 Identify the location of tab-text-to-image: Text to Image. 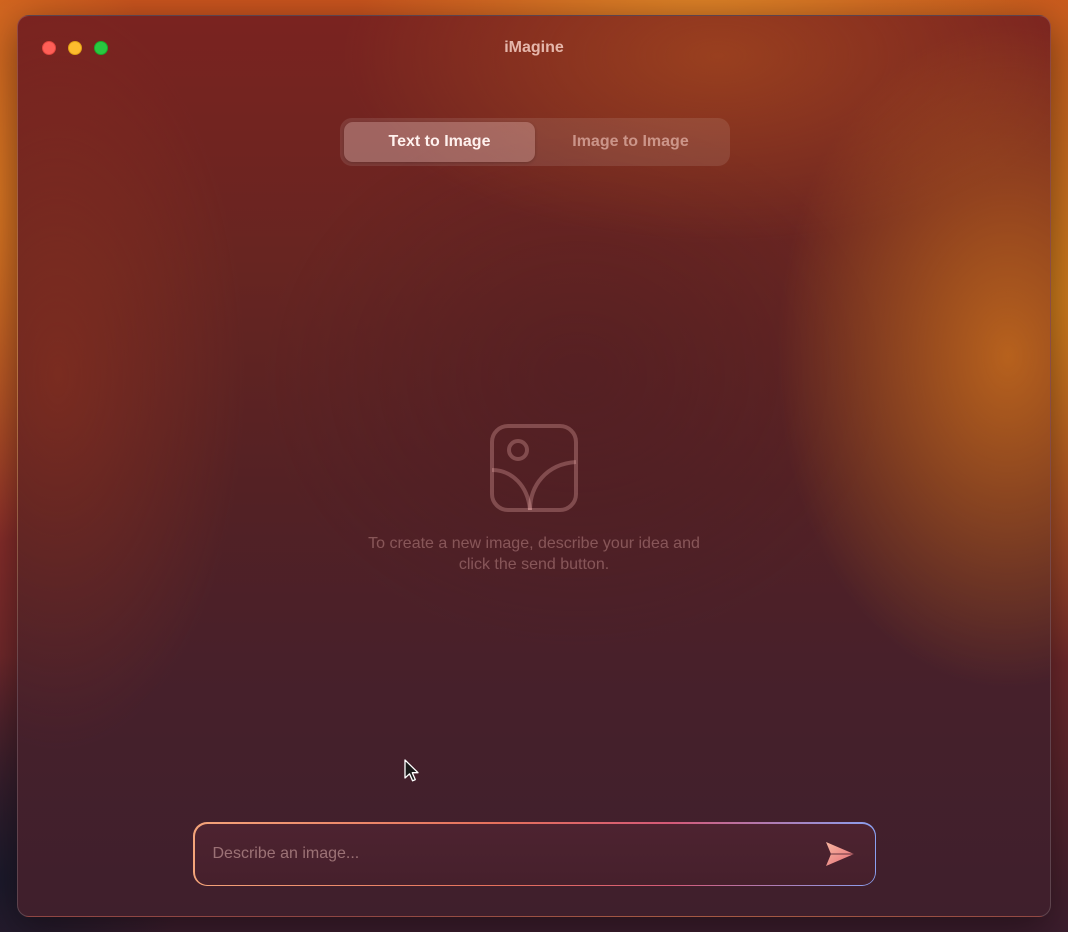
(439, 142).